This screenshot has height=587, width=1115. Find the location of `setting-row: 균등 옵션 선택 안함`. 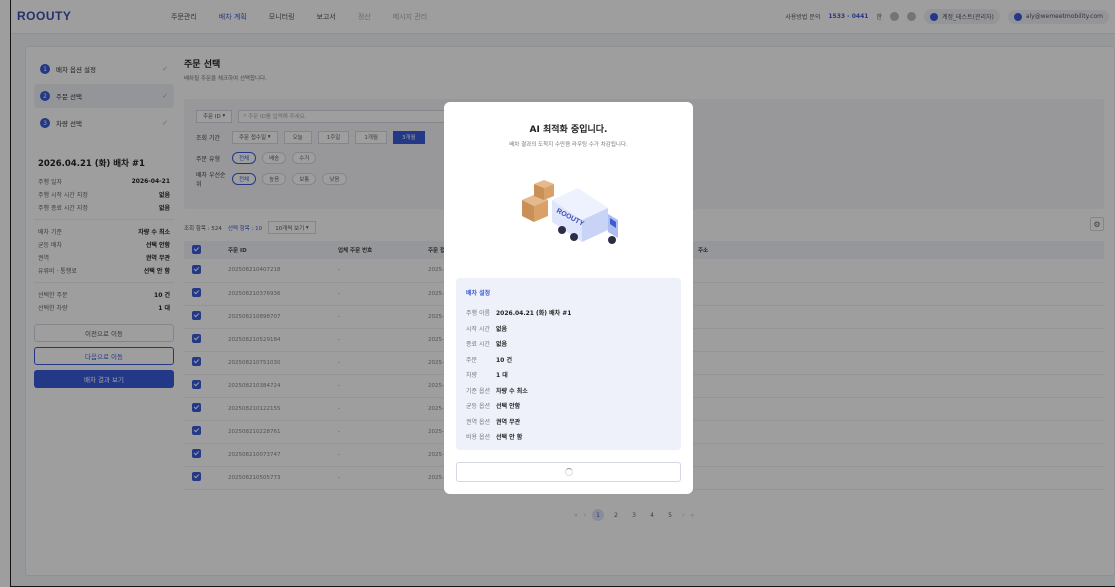

setting-row: 균등 옵션 선택 안함 is located at coordinates (568, 406).